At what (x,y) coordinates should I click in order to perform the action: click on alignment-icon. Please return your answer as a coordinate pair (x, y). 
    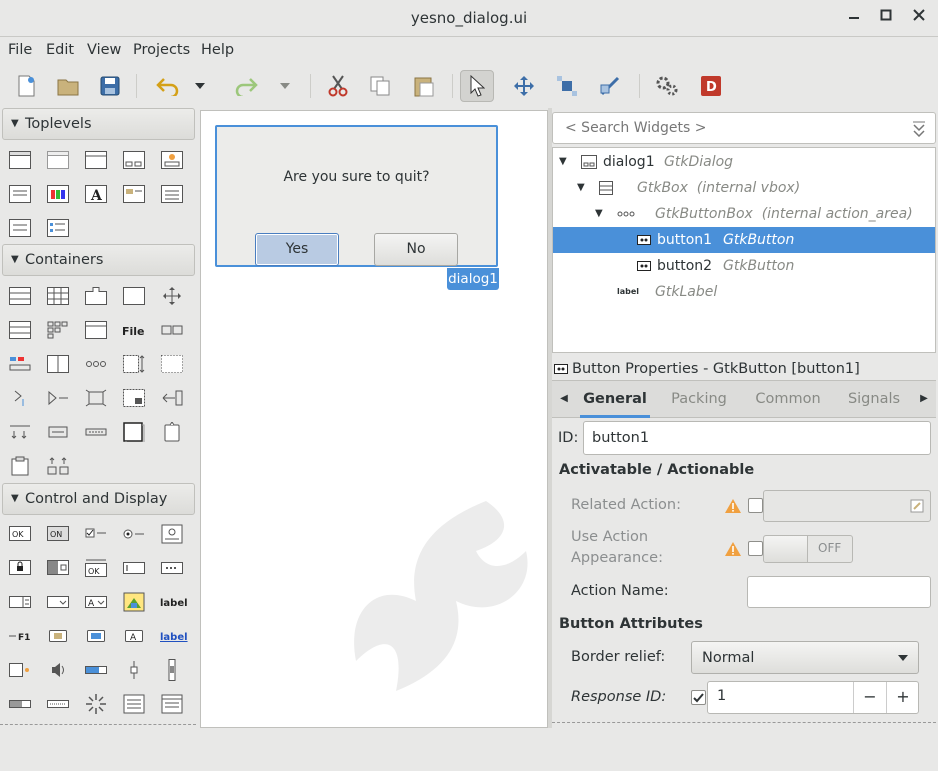
    Looking at the image, I should click on (172, 398).